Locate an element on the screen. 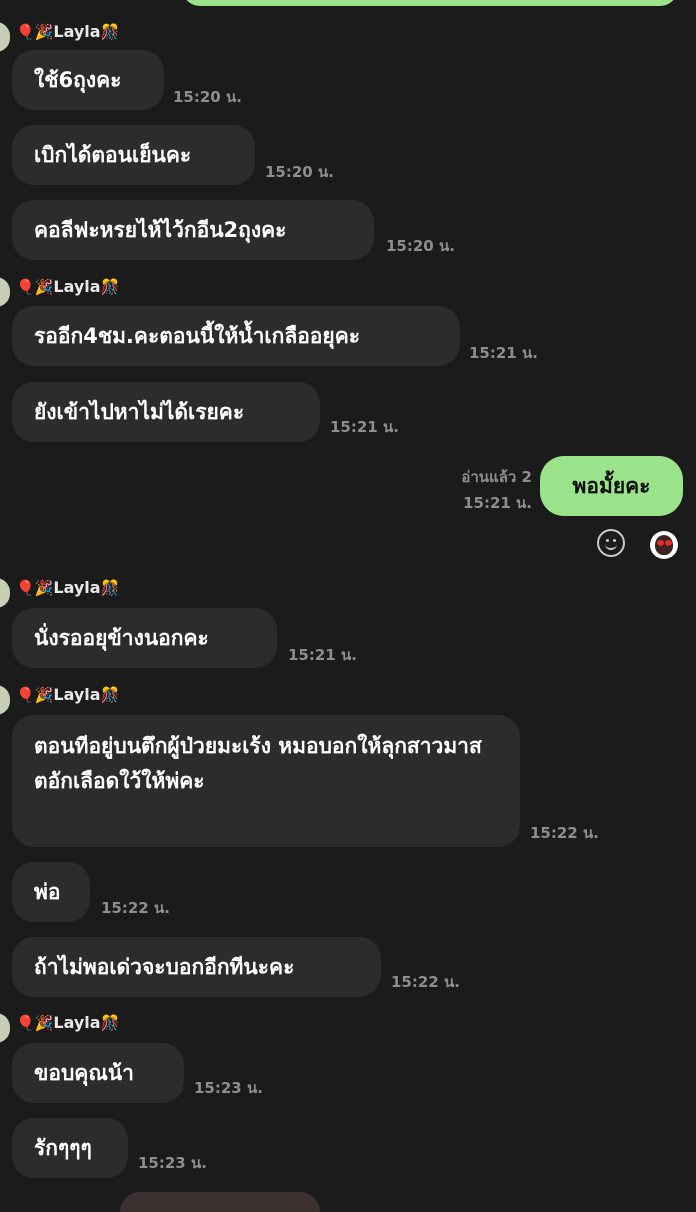  next-message-edge is located at coordinates (220, 1202).